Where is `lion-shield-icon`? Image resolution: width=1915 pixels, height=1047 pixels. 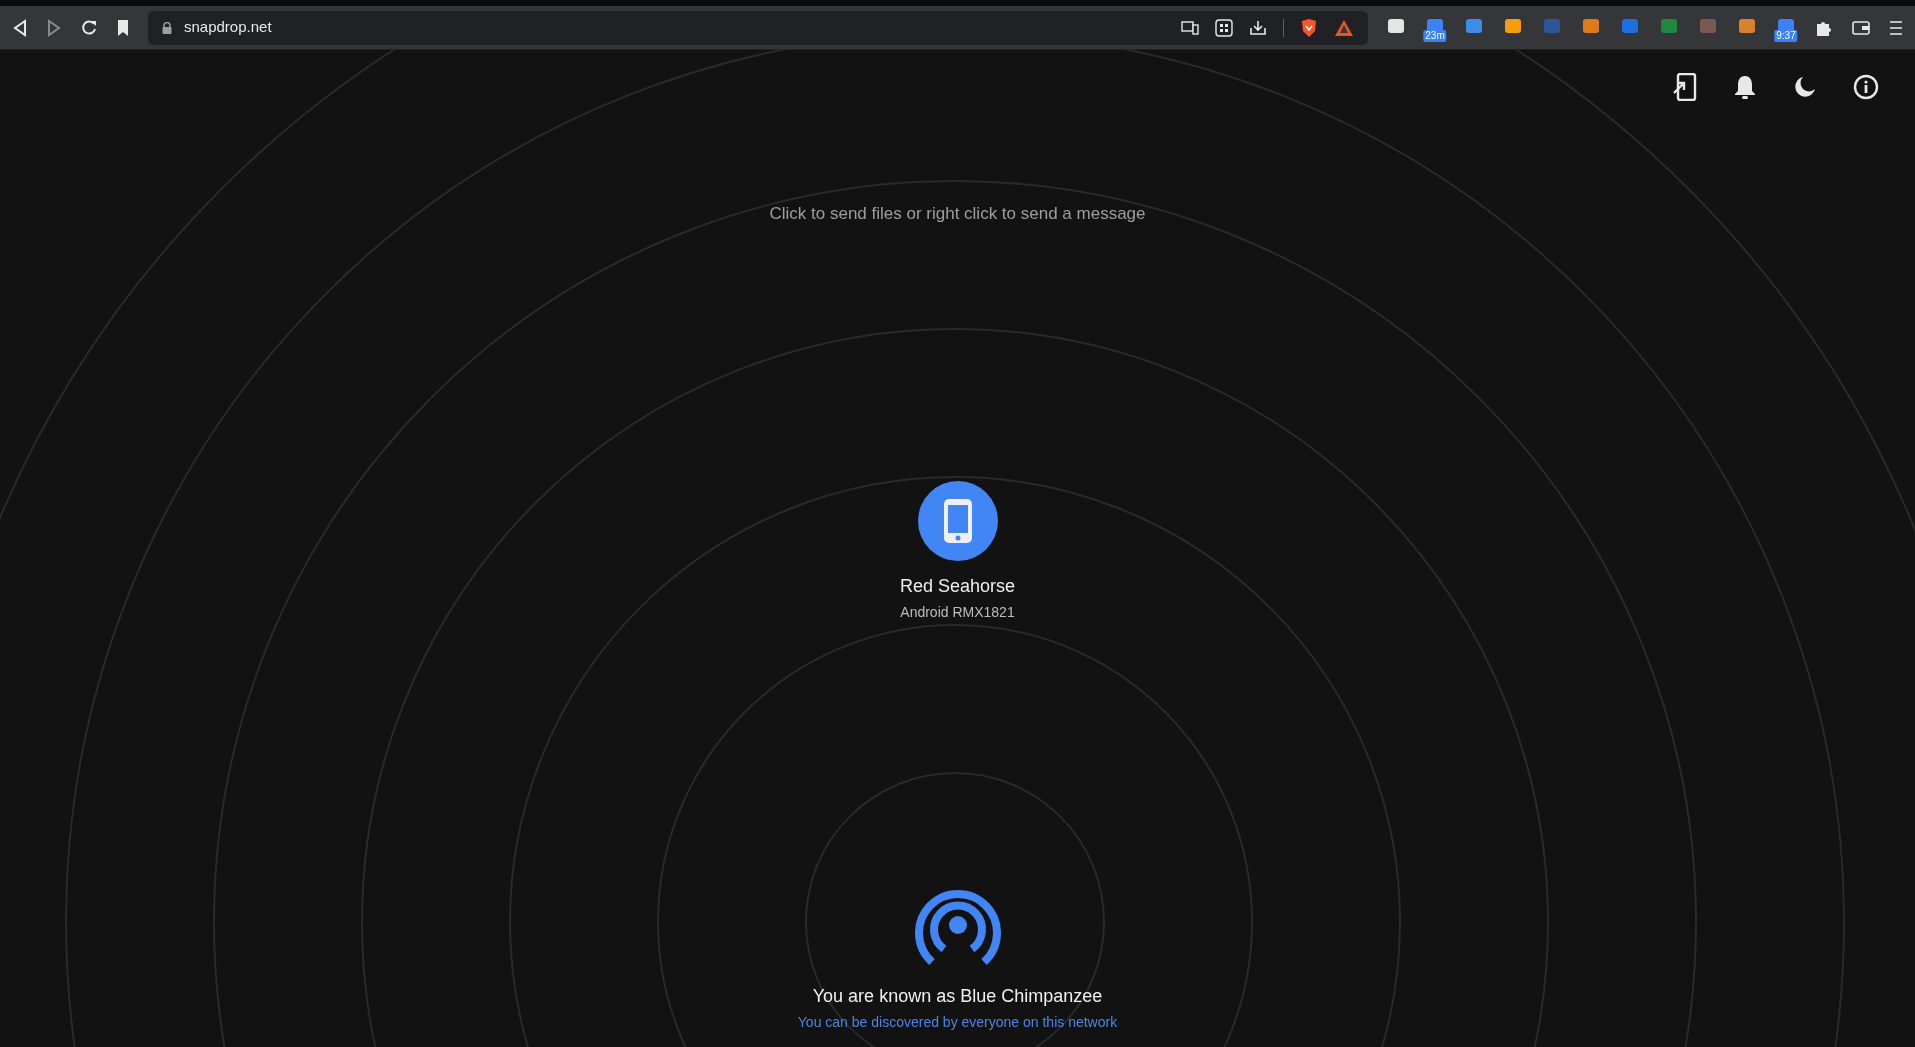 lion-shield-icon is located at coordinates (1309, 27).